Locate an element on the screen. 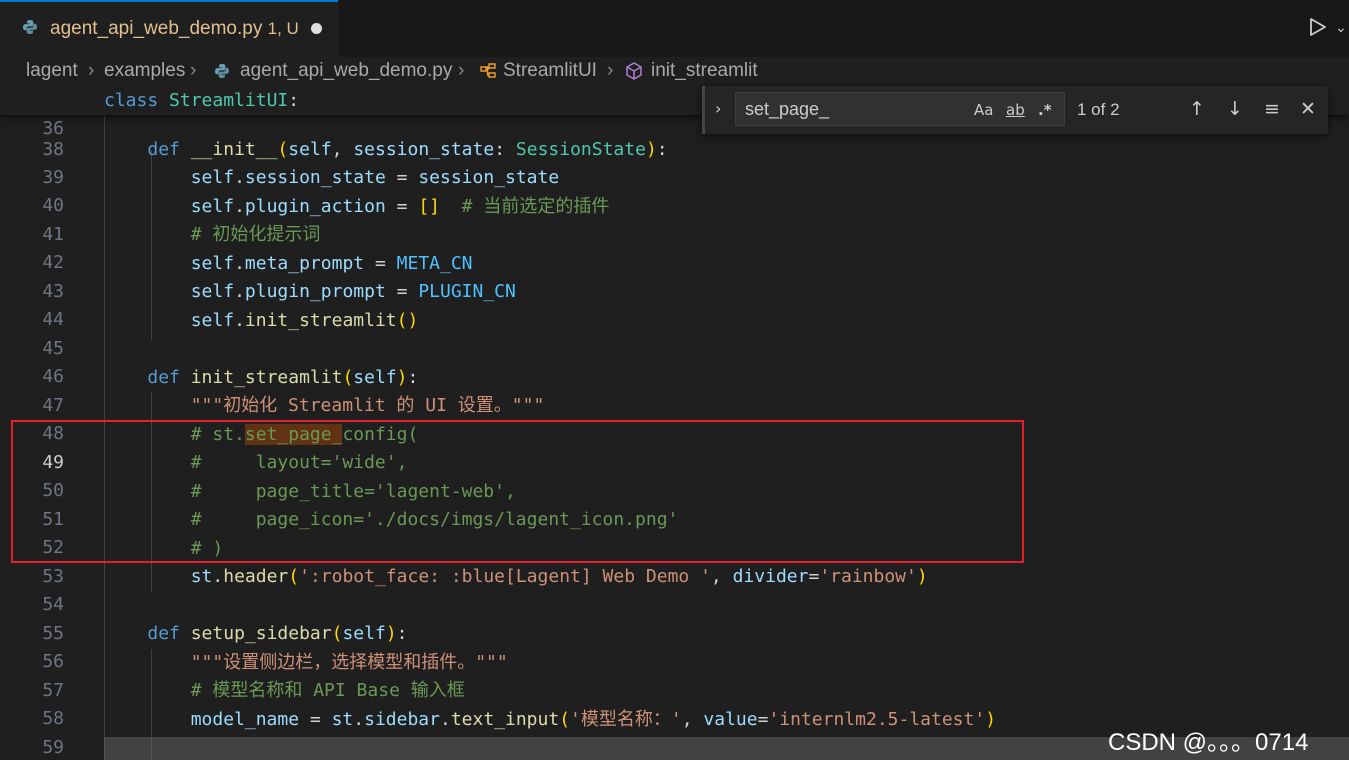 This screenshot has height=760, width=1349. line-number: 36 is located at coordinates (53, 128).